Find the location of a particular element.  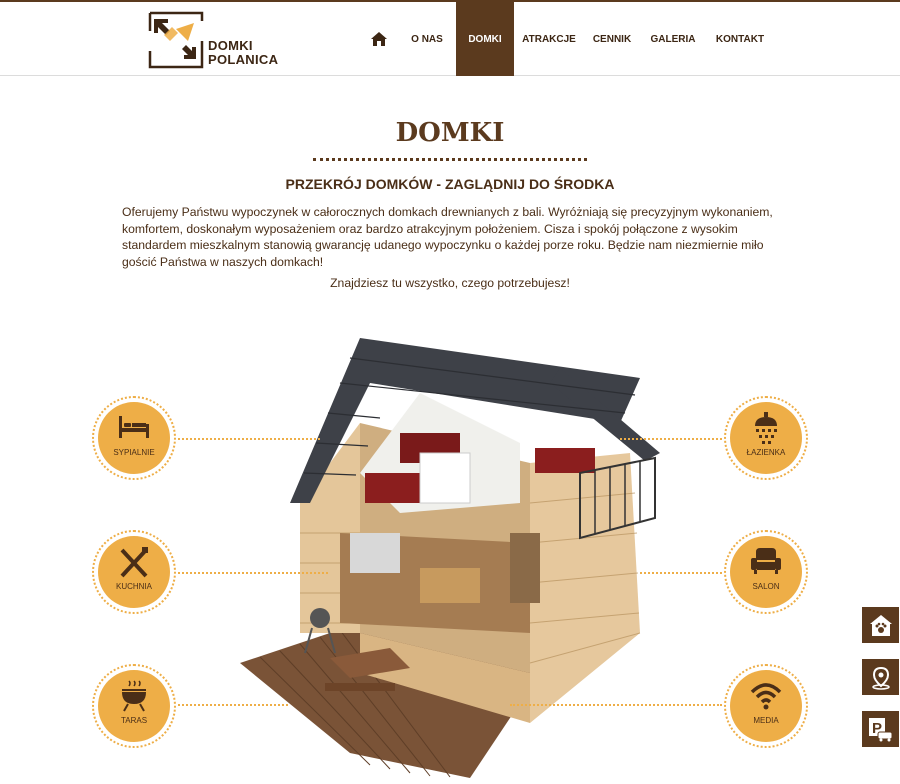

location-pin-icon is located at coordinates (881, 678).